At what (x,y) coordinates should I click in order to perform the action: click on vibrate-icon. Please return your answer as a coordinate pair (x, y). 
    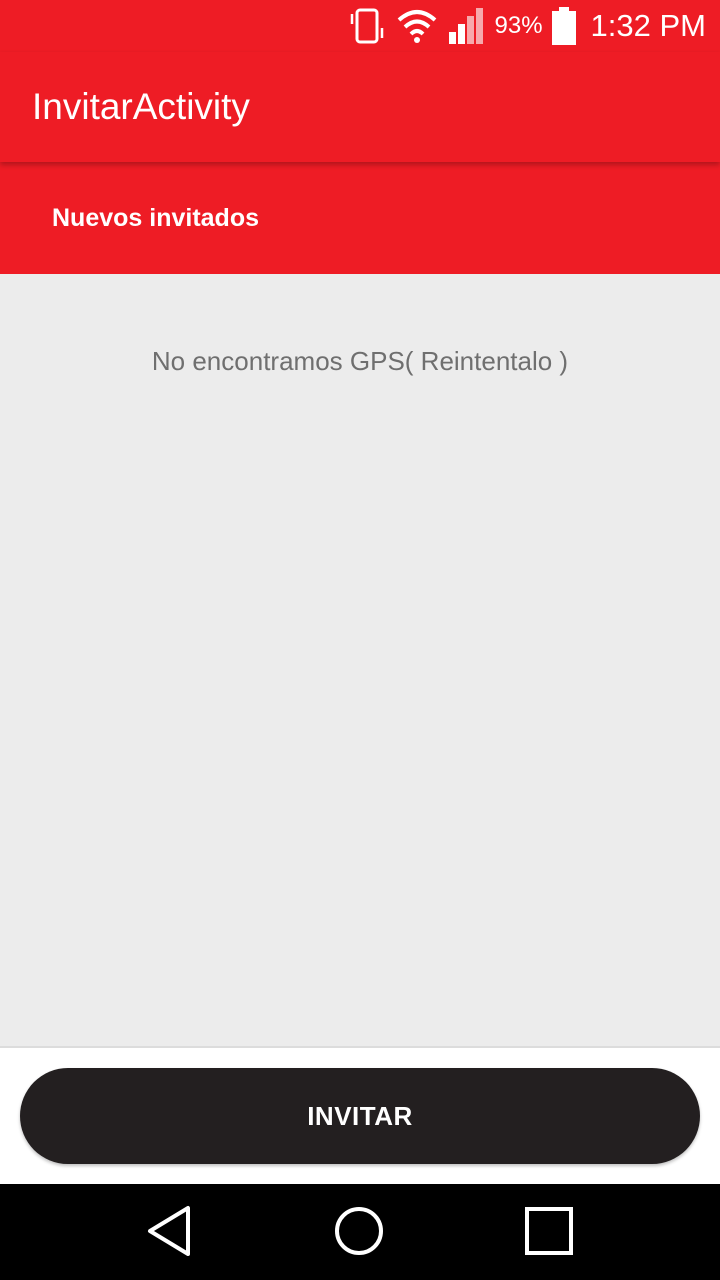
    Looking at the image, I should click on (367, 26).